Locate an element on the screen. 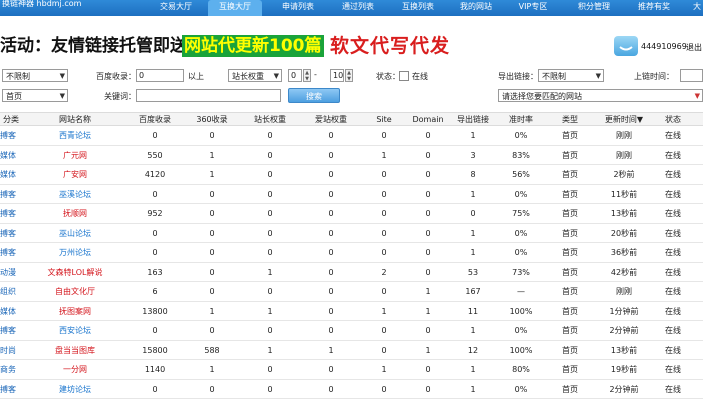 This screenshot has height=400, width=703. table-row: 商务 一分网 1140 1 0 0 1 0 1 80% 首页 19秒前 在线 is located at coordinates (351, 370).